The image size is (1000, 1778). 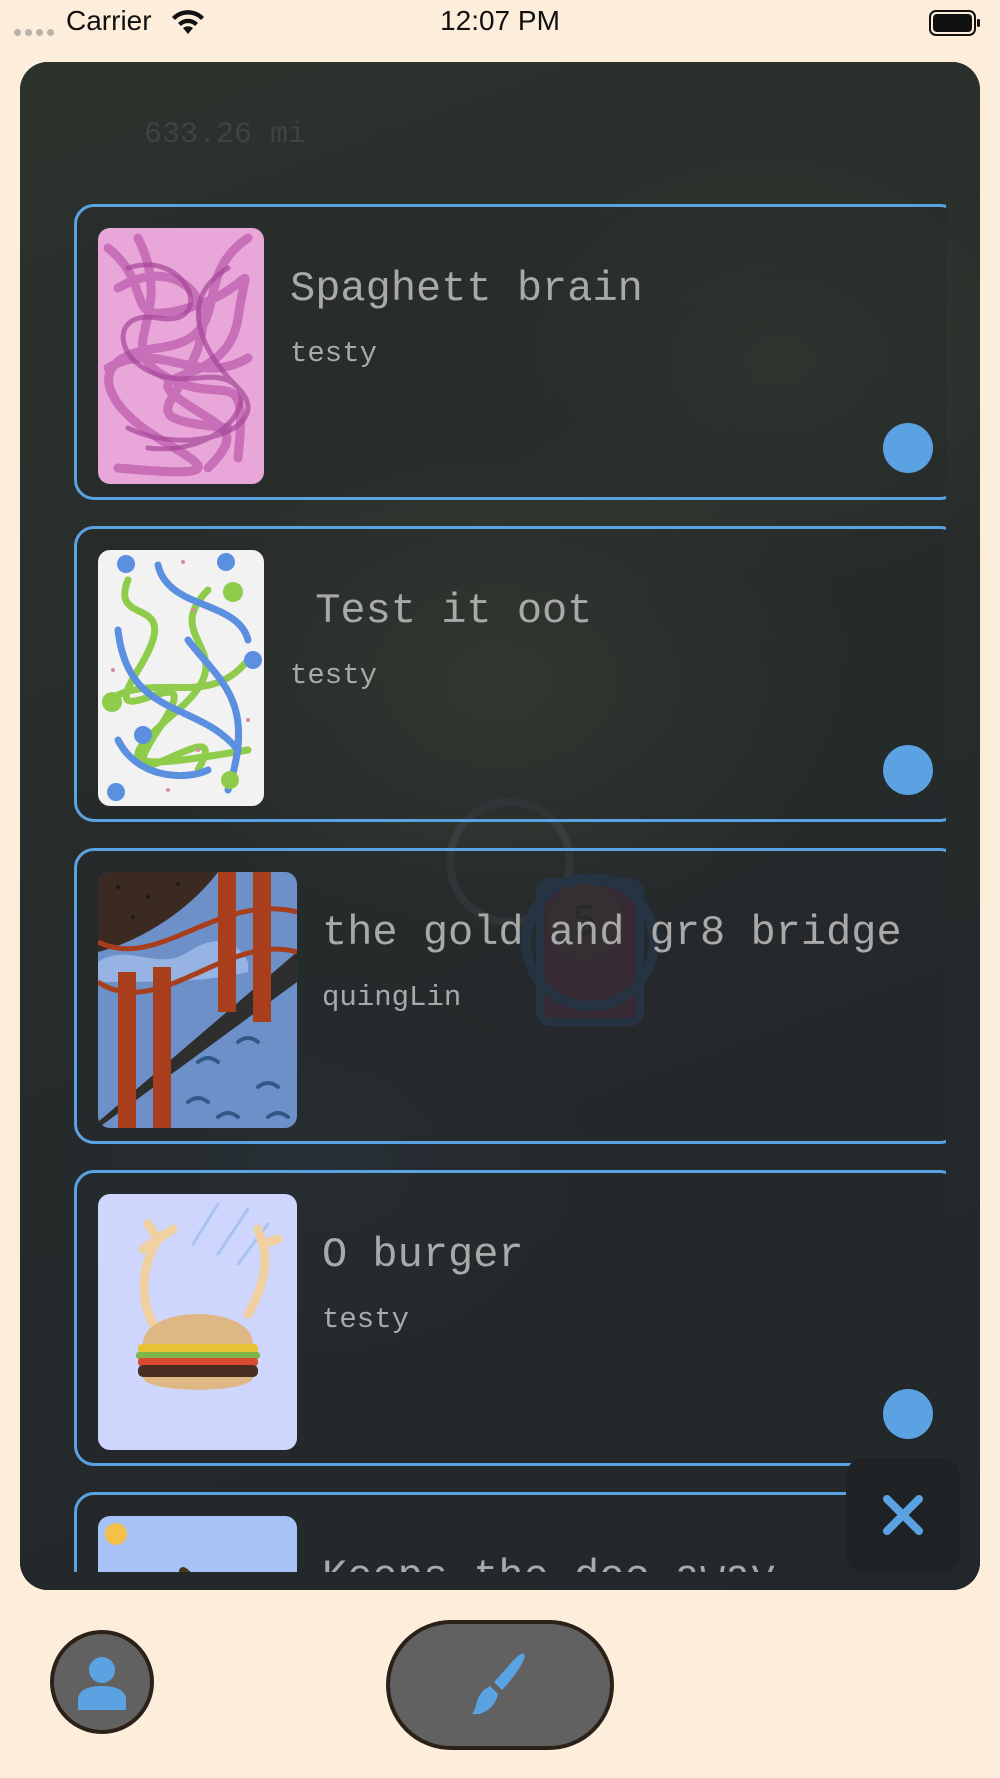 I want to click on profile-button, so click(x=102, y=1682).